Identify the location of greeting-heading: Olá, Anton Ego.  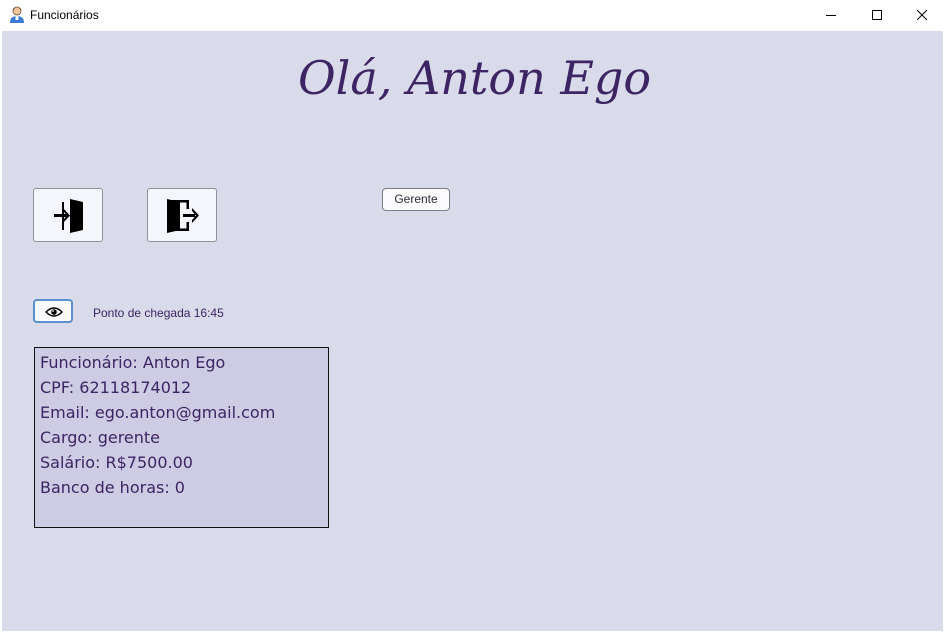
(474, 78).